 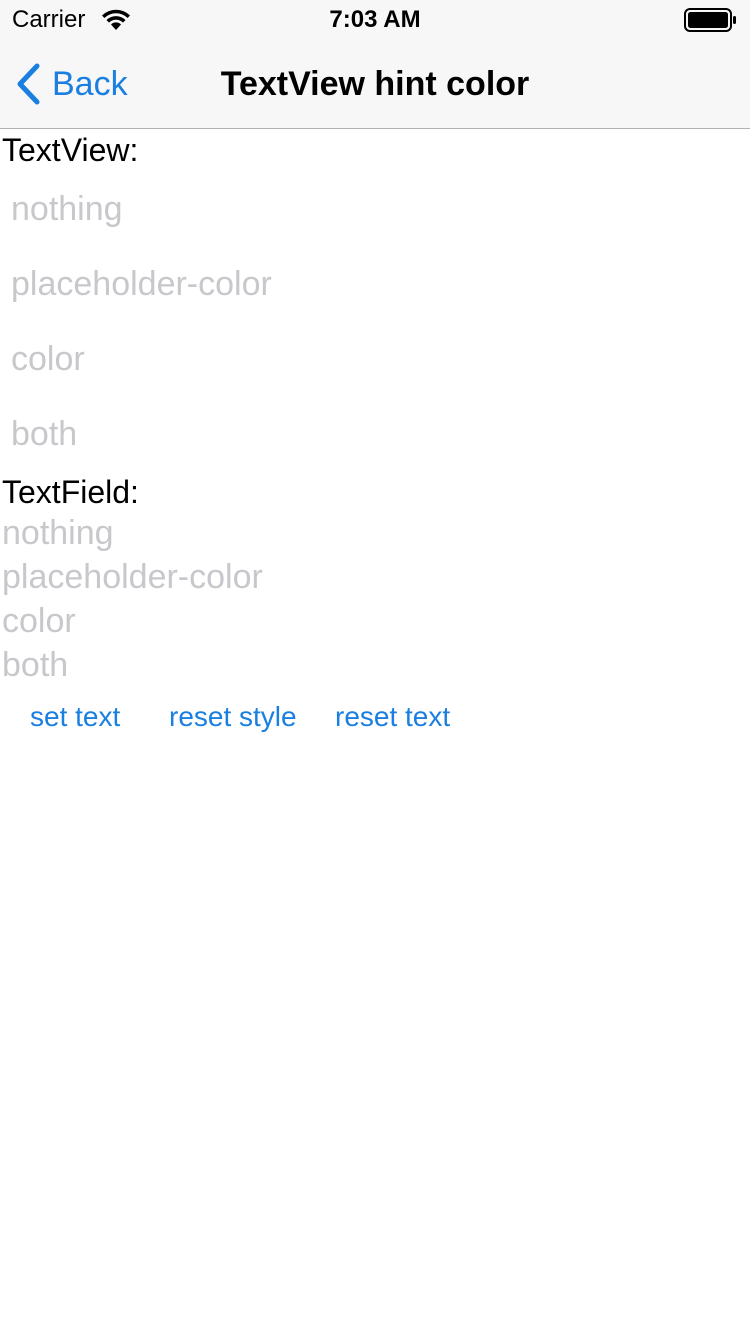 What do you see at coordinates (370, 434) in the screenshot?
I see `textview-both: both` at bounding box center [370, 434].